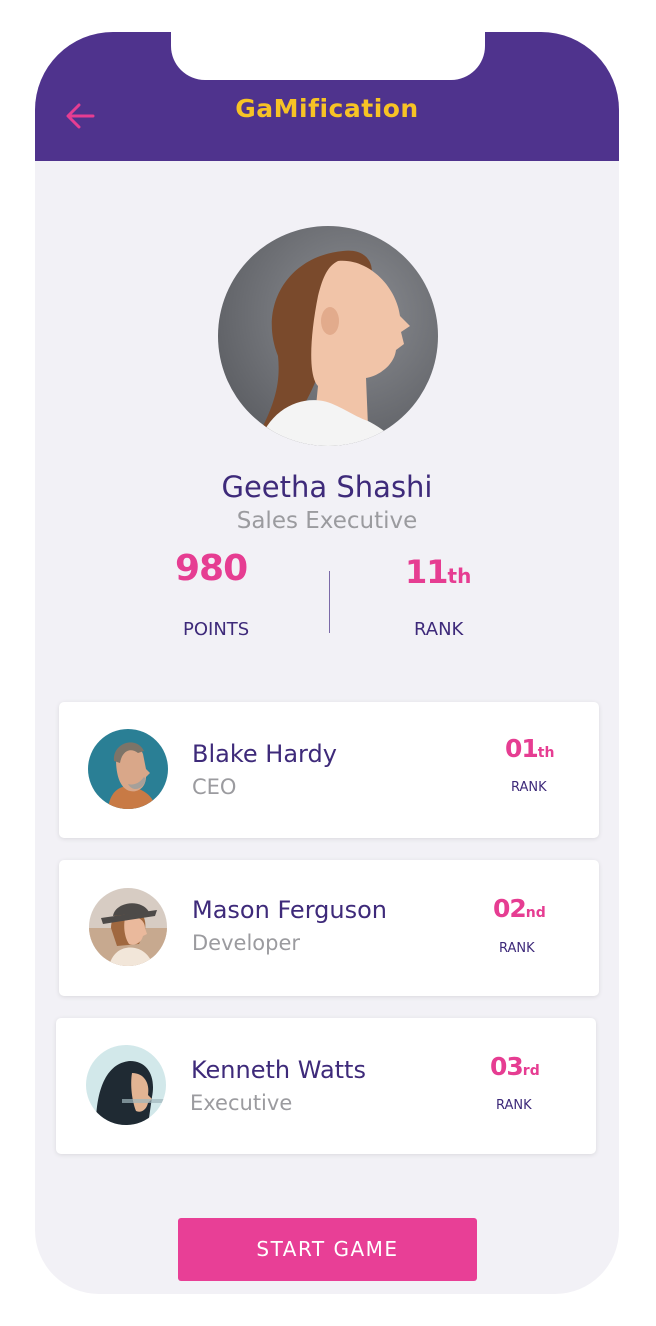 This screenshot has height=1326, width=656. I want to click on app-title: GaMification, so click(327, 108).